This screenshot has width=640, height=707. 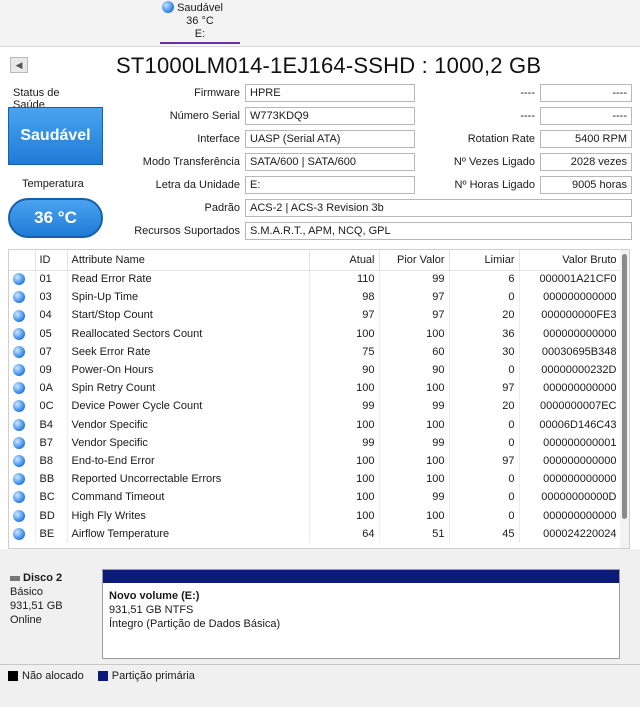 What do you see at coordinates (197, 185) in the screenshot?
I see `drive-letter-label: Letra da Unidade` at bounding box center [197, 185].